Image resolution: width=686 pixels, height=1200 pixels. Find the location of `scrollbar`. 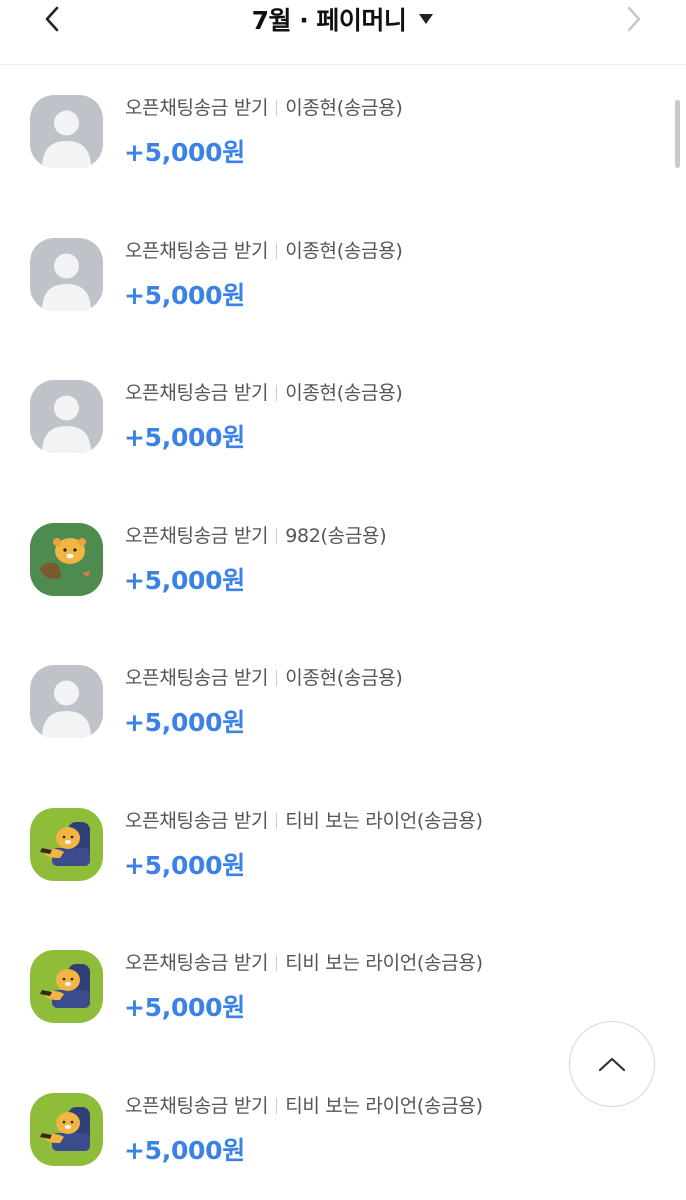

scrollbar is located at coordinates (677, 134).